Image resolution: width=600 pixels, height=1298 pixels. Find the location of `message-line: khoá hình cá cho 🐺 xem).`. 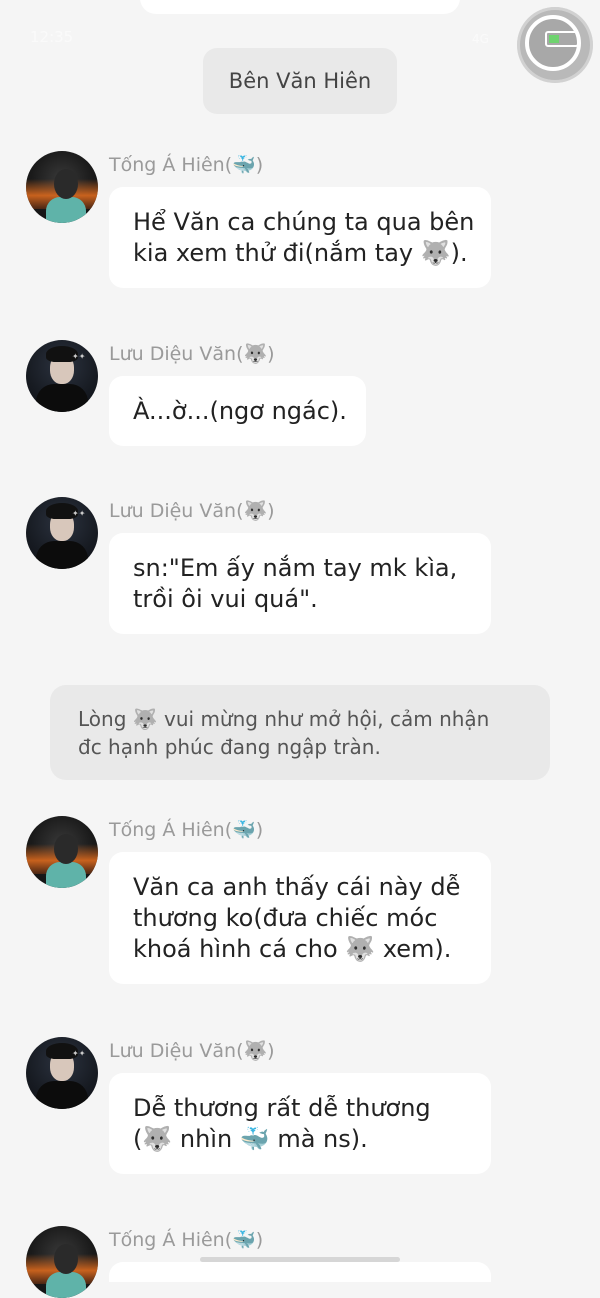

message-line: khoá hình cá cho 🐺 xem). is located at coordinates (292, 948).